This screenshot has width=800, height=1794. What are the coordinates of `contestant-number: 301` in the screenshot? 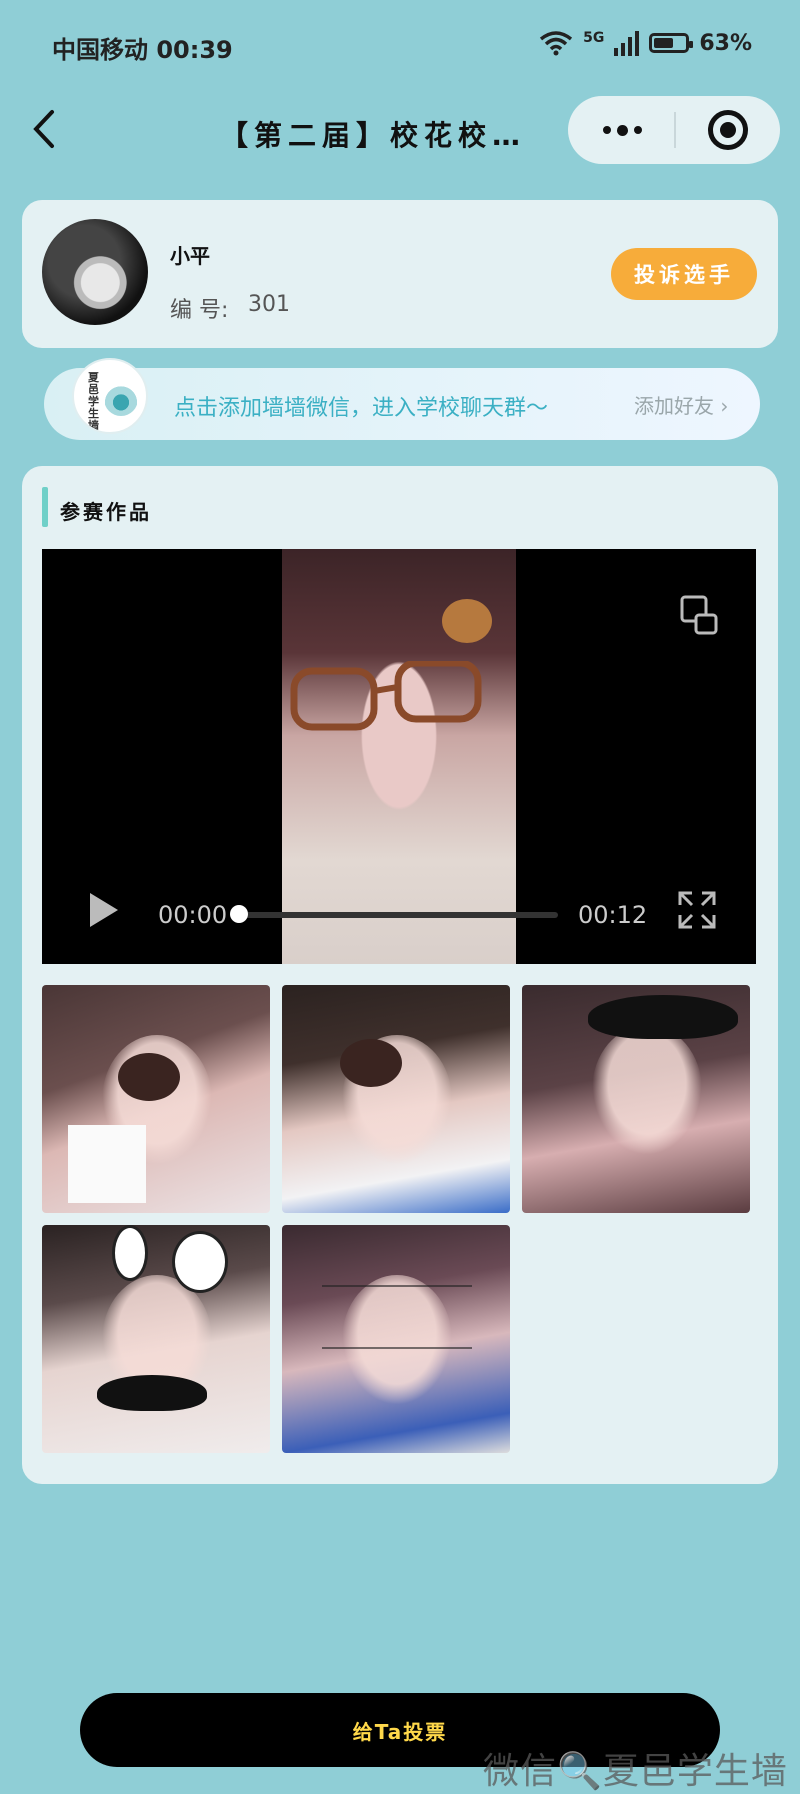 It's located at (269, 304).